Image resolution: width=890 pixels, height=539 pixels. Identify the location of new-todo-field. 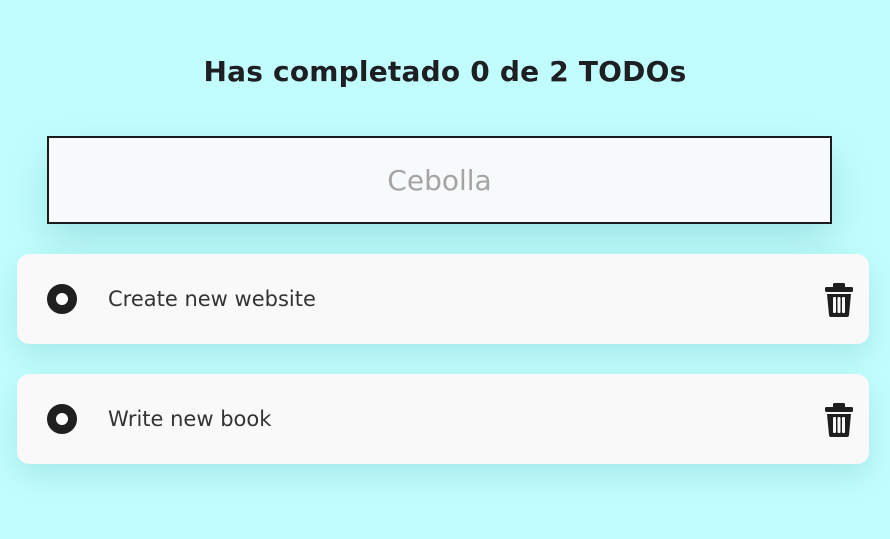
(439, 180).